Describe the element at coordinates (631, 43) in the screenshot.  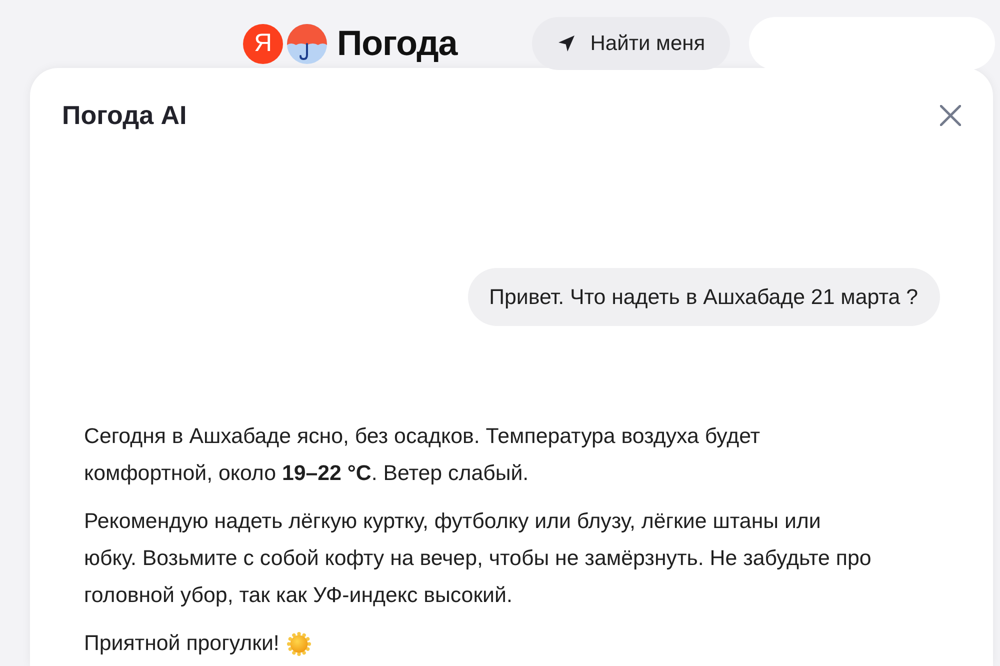
I see `locate-button: Найти меня` at that location.